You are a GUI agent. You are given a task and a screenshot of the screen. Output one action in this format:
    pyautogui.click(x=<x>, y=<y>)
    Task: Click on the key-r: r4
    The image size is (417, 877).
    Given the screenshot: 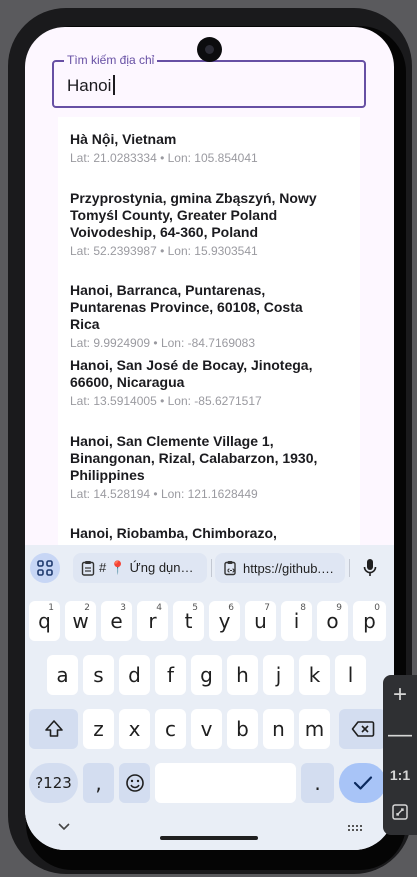 What is the action you would take?
    pyautogui.click(x=152, y=621)
    